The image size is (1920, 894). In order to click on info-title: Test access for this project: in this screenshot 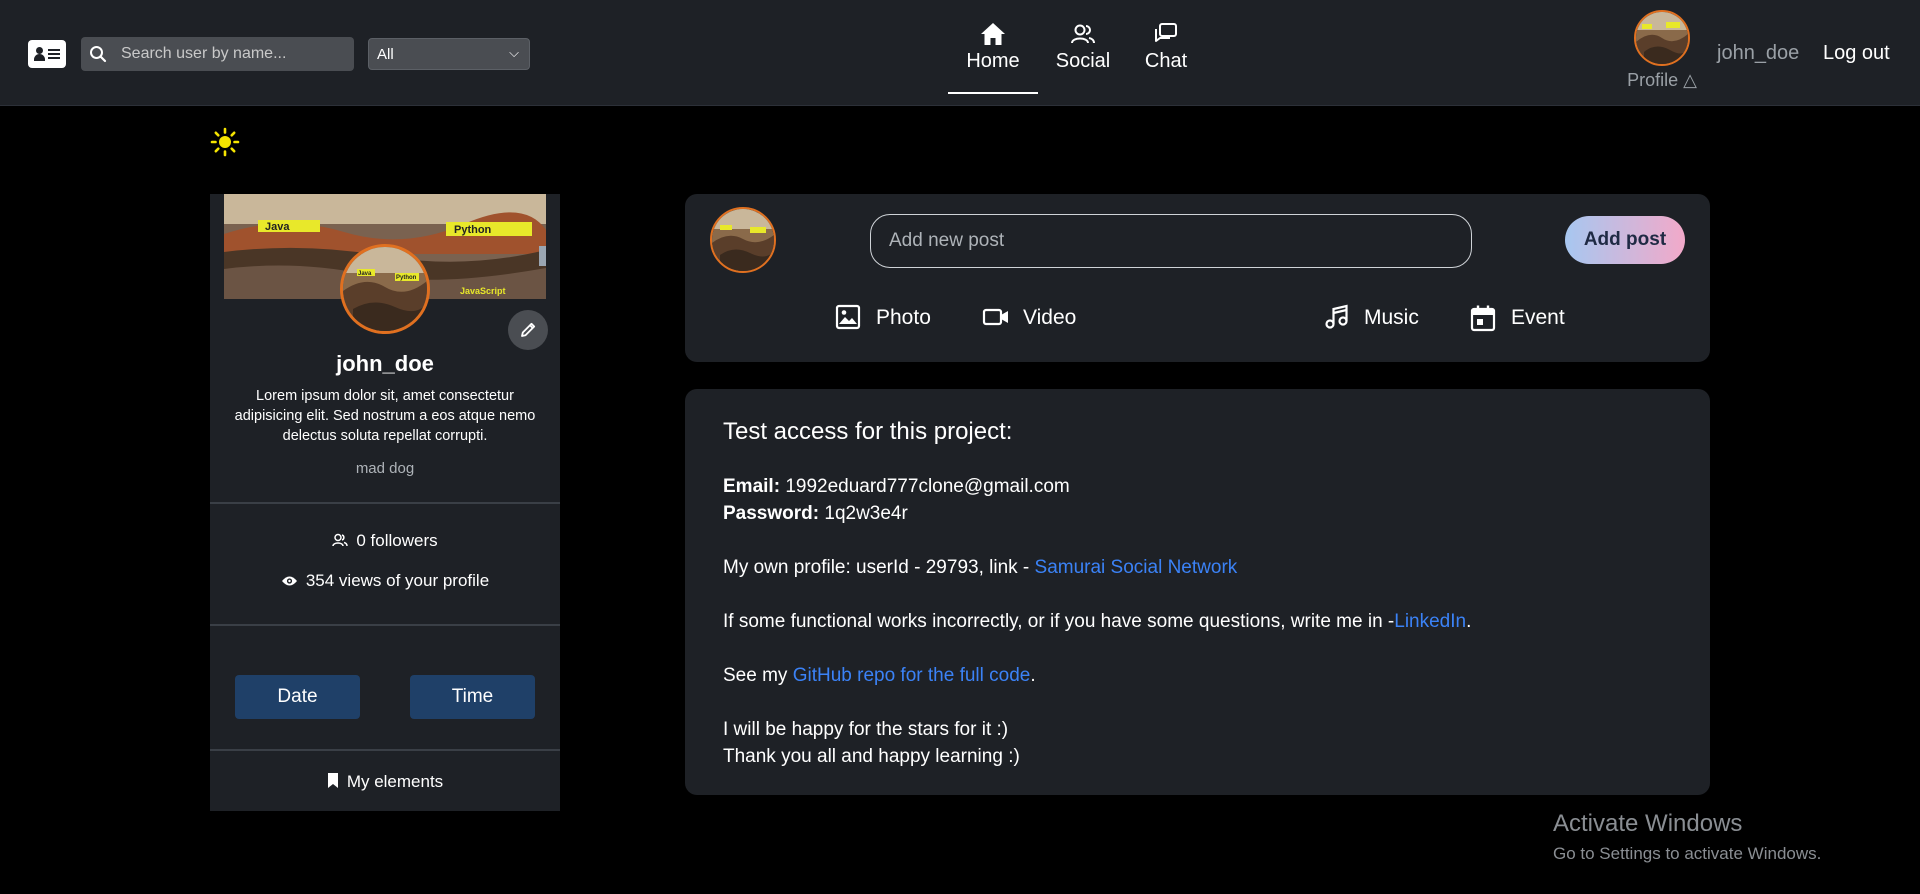, I will do `click(868, 431)`.